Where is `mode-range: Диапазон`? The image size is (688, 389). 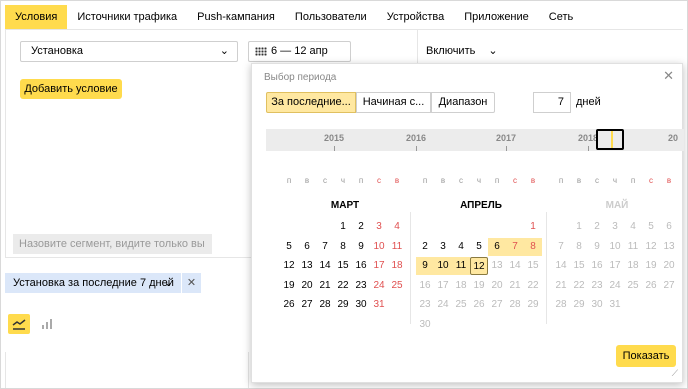
mode-range: Диапазон is located at coordinates (463, 102).